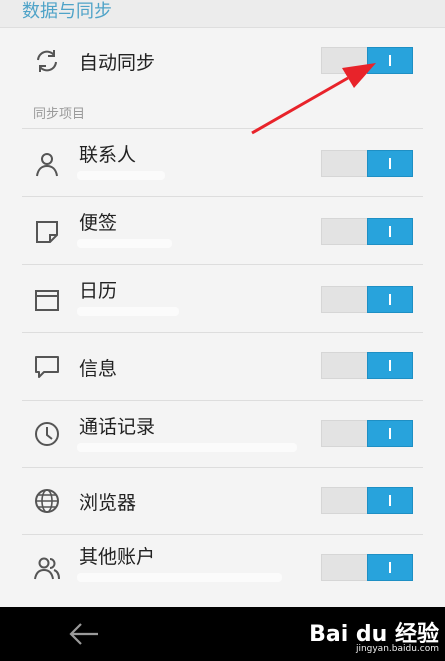  Describe the element at coordinates (222, 163) in the screenshot. I see `sync-item-contacts: 联系人` at that location.